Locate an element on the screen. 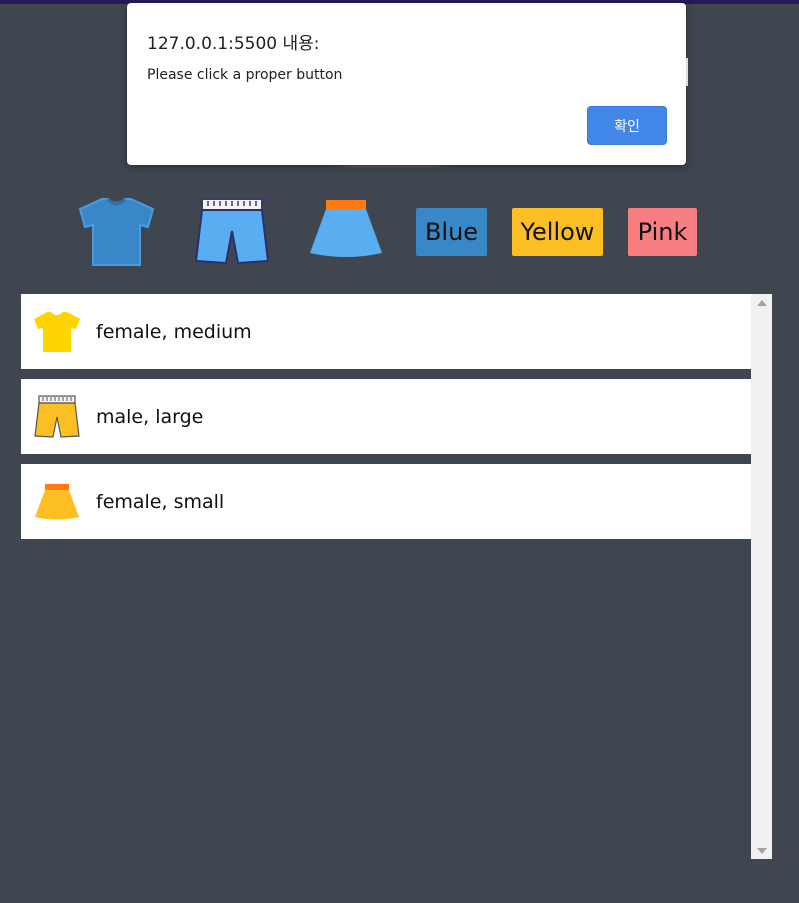  yellow-button: Yellow is located at coordinates (557, 232).